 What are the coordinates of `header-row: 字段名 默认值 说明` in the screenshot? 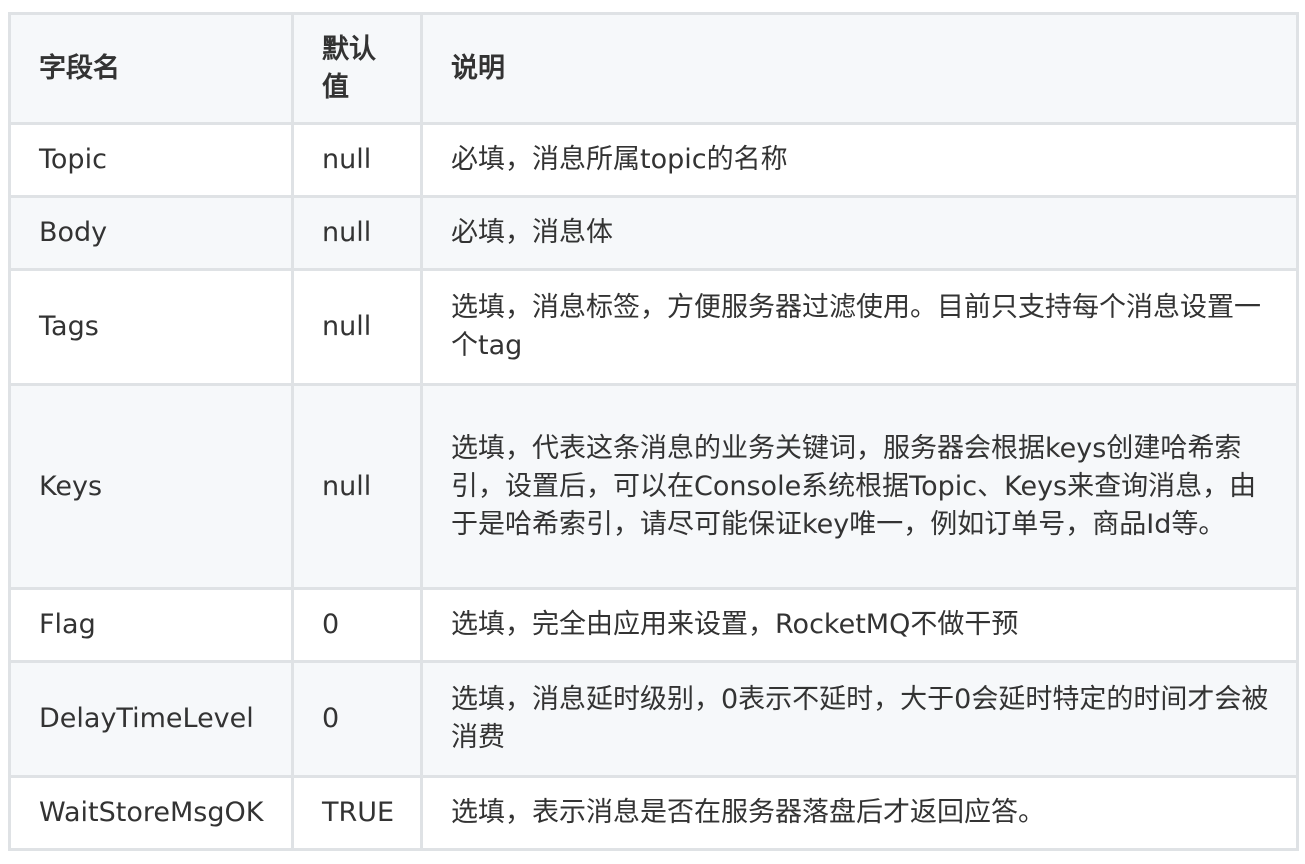 It's located at (653, 68).